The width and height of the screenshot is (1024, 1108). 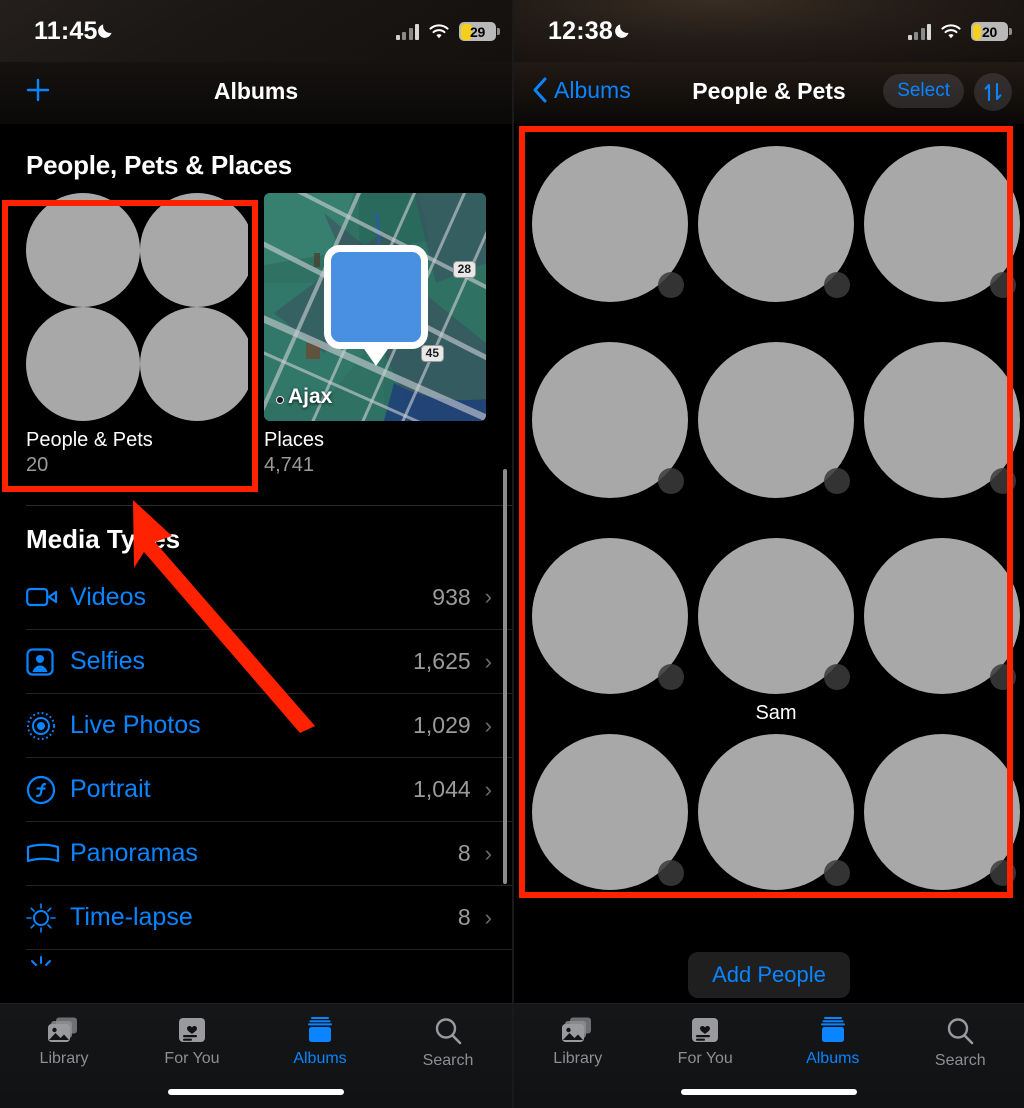 I want to click on person-name: Sam, so click(x=776, y=713).